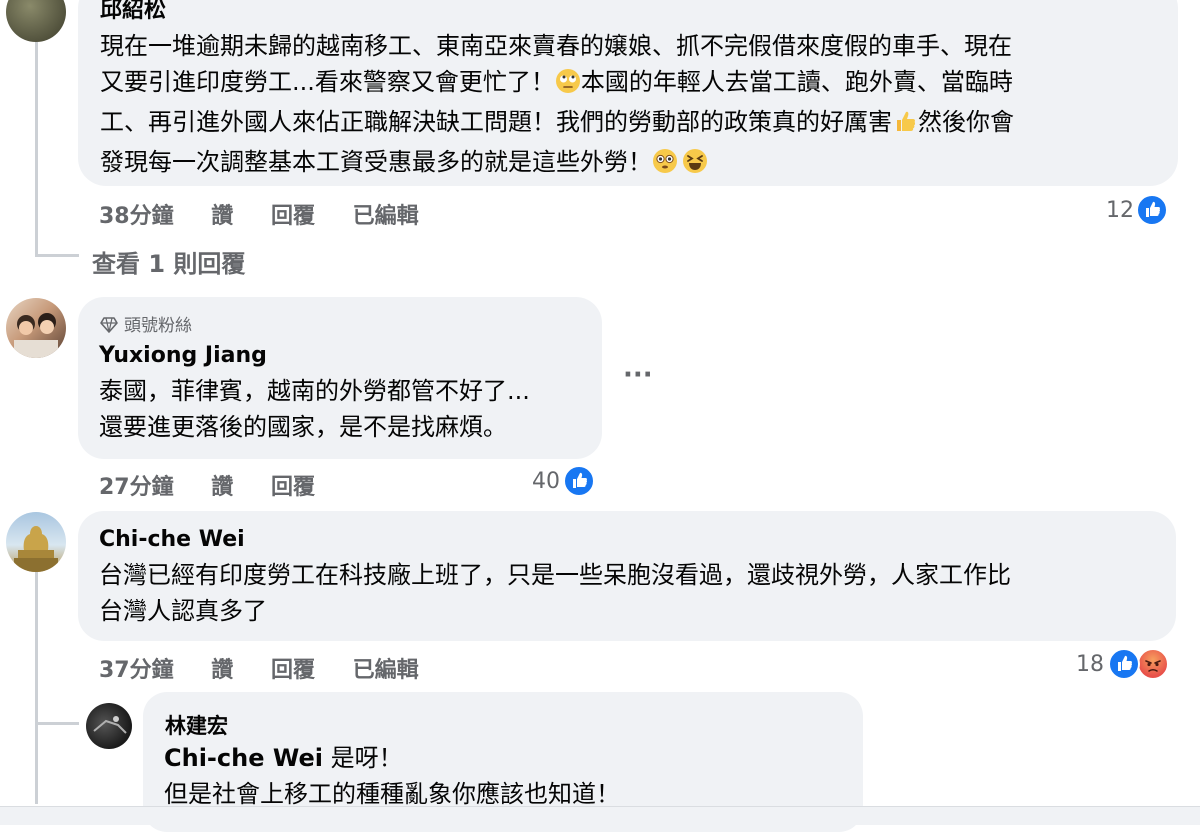 This screenshot has height=832, width=1200. I want to click on flushed-emoji-icon, so click(665, 166).